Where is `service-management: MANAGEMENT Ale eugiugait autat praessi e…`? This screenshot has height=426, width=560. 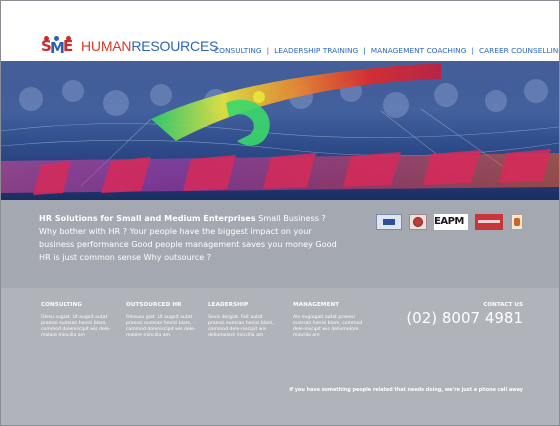 service-management: MANAGEMENT Ale eugiugait autat praessi e… is located at coordinates (329, 320).